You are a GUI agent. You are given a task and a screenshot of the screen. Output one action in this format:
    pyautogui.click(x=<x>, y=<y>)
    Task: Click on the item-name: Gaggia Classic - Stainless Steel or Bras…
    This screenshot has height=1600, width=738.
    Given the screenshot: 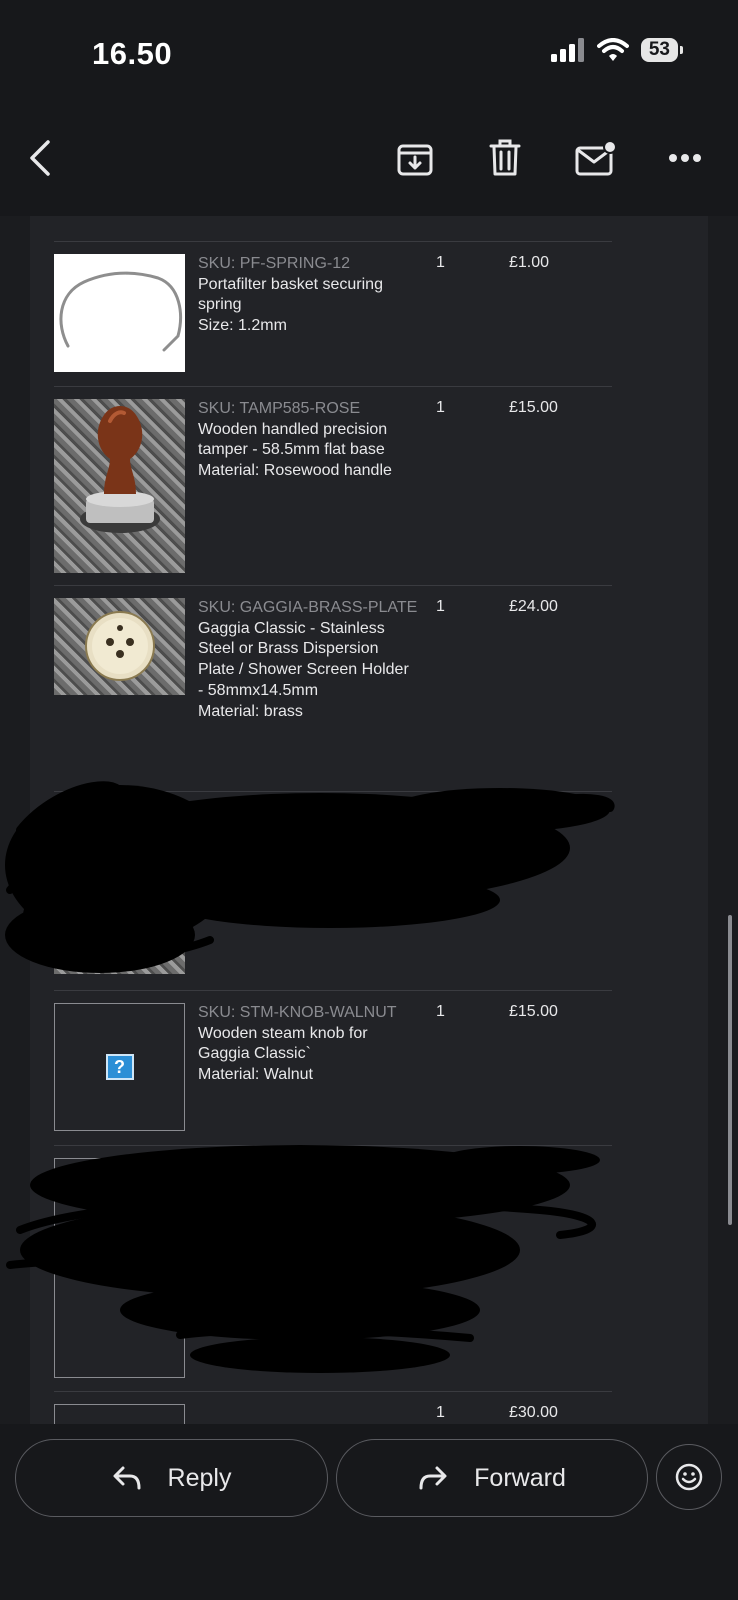 What is the action you would take?
    pyautogui.click(x=303, y=659)
    